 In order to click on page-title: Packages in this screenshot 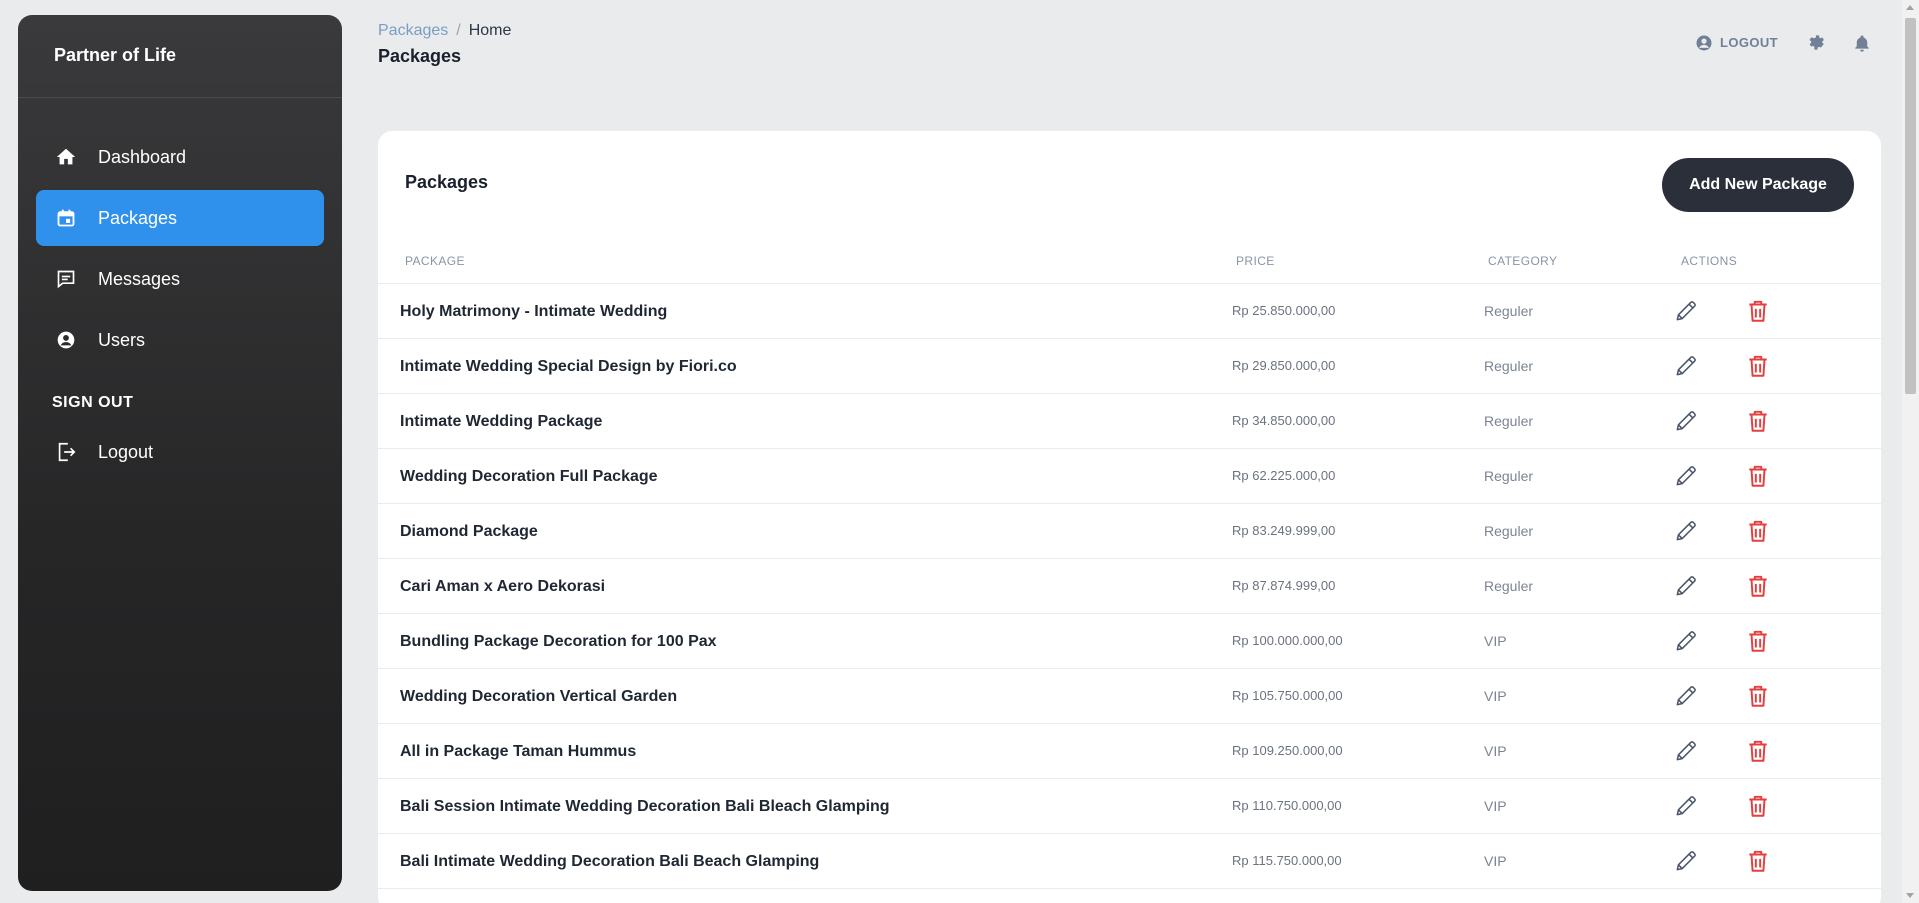, I will do `click(420, 56)`.